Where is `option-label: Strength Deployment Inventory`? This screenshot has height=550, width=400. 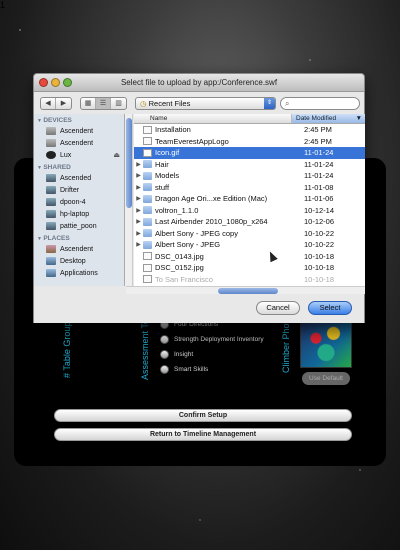 option-label: Strength Deployment Inventory is located at coordinates (219, 339).